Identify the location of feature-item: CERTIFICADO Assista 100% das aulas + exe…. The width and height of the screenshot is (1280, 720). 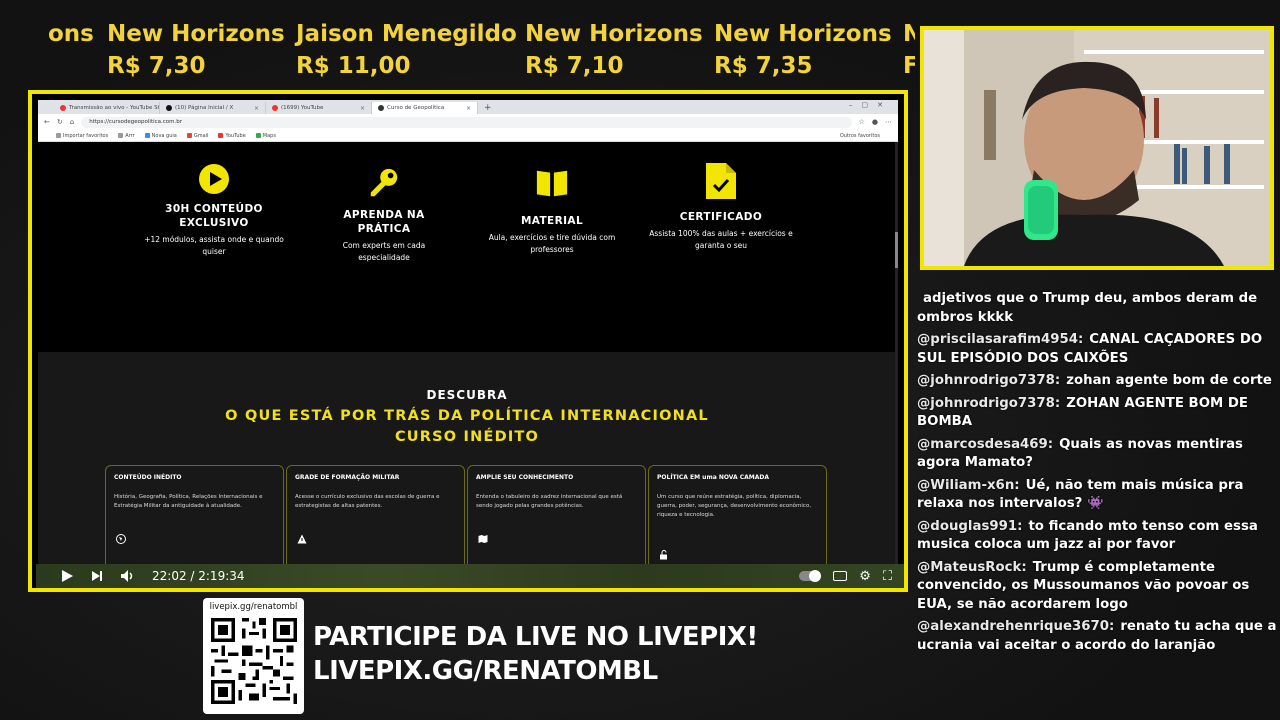
(721, 207).